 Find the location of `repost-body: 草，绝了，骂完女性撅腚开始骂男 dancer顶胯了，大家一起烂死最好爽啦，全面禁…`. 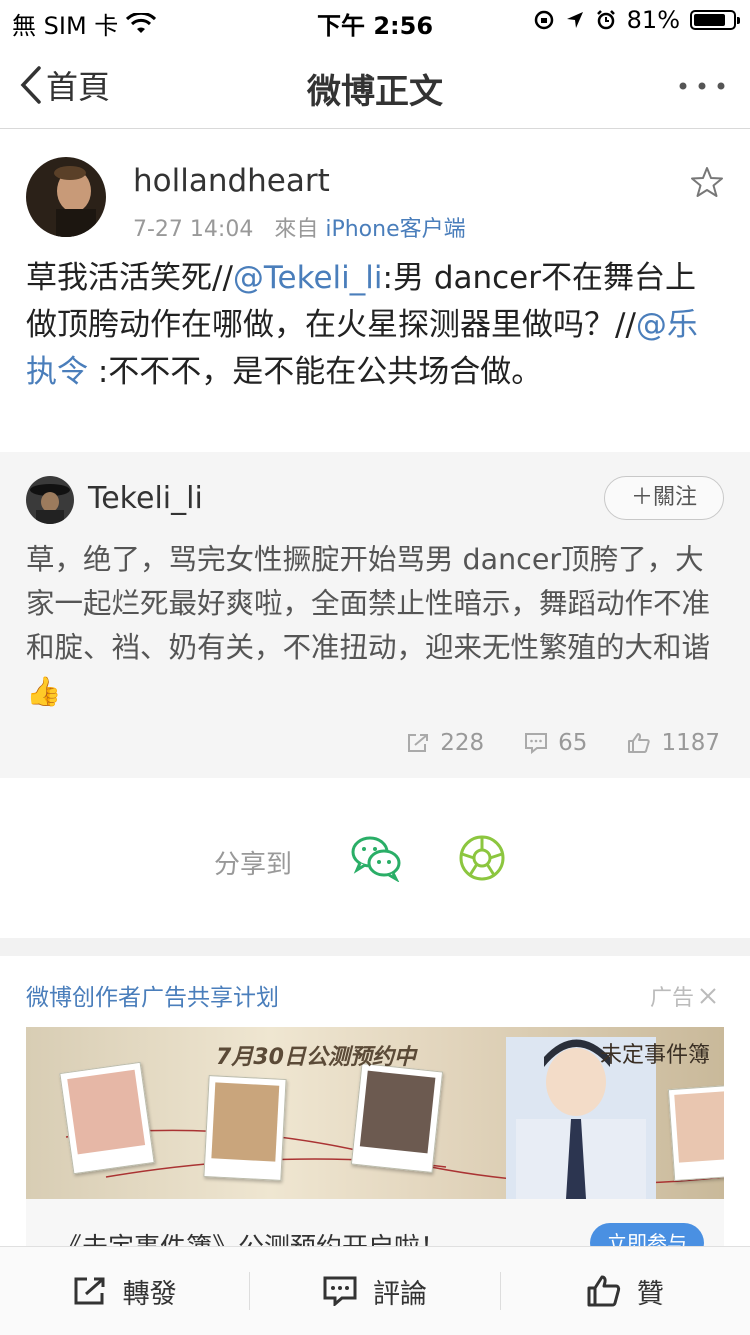

repost-body: 草，绝了，骂完女性撅腚开始骂男 dancer顶胯了，大家一起烂死最好爽啦，全面禁… is located at coordinates (368, 625).